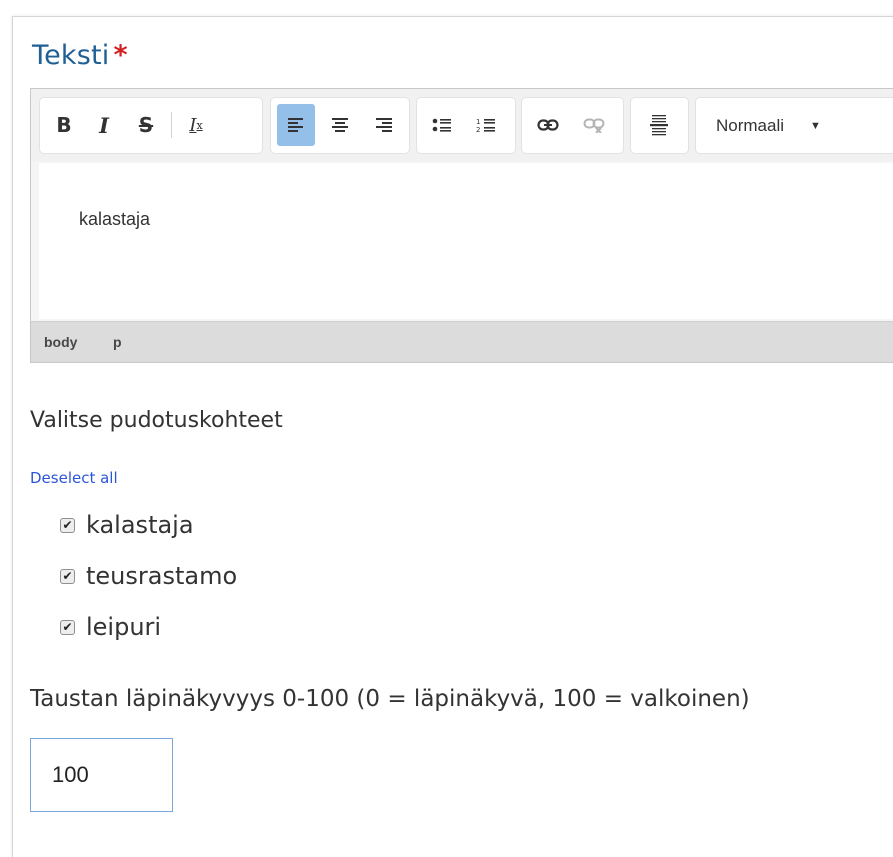 The image size is (893, 857). Describe the element at coordinates (115, 219) in the screenshot. I see `editor-content-text: kalastaja` at that location.